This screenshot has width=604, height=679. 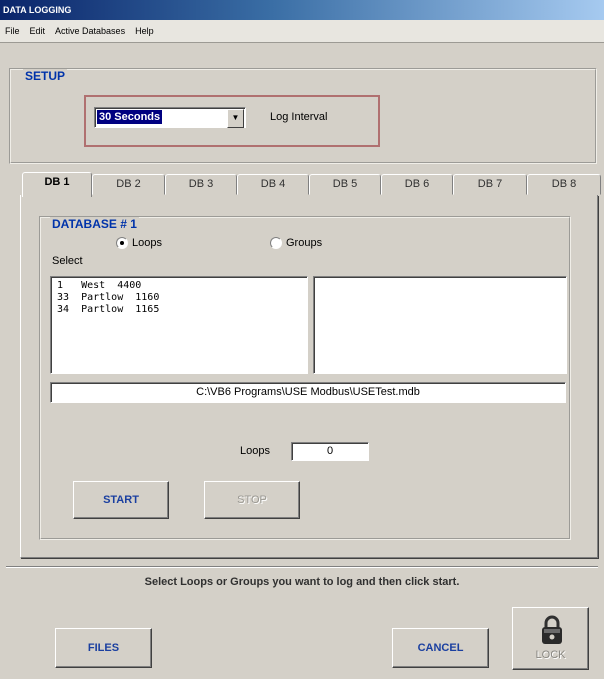 I want to click on radio-groups-indicator, so click(x=276, y=243).